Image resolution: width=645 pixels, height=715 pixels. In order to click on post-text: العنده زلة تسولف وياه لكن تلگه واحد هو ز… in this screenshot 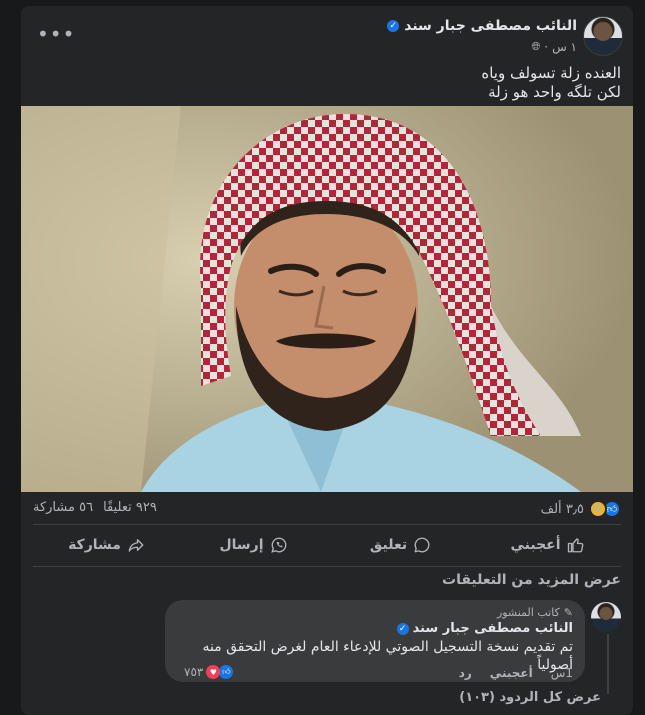, I will do `click(326, 83)`.